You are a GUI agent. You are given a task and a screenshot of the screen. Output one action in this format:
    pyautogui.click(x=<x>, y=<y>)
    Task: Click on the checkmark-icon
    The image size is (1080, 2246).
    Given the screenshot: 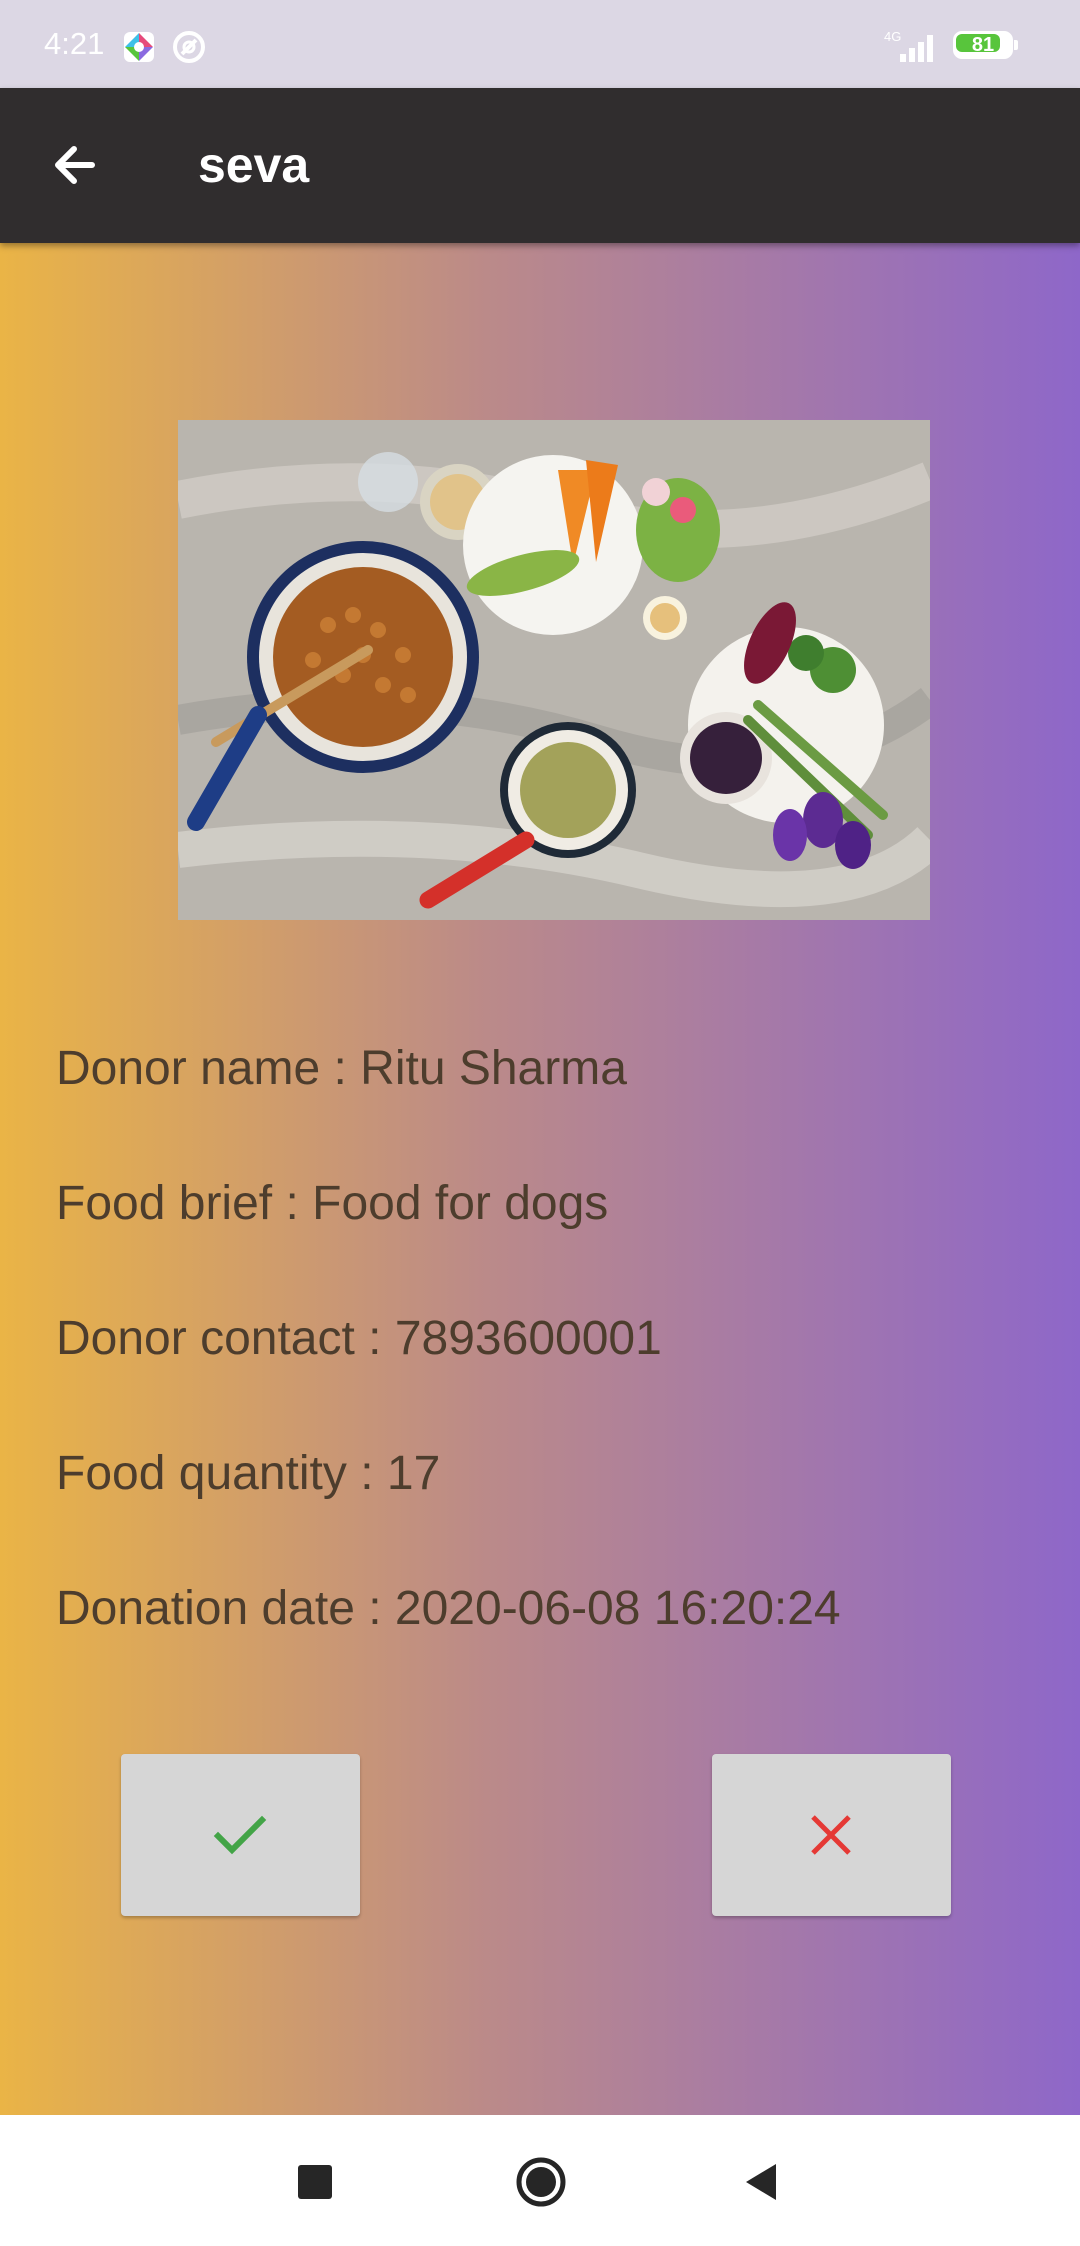 What is the action you would take?
    pyautogui.click(x=240, y=1835)
    